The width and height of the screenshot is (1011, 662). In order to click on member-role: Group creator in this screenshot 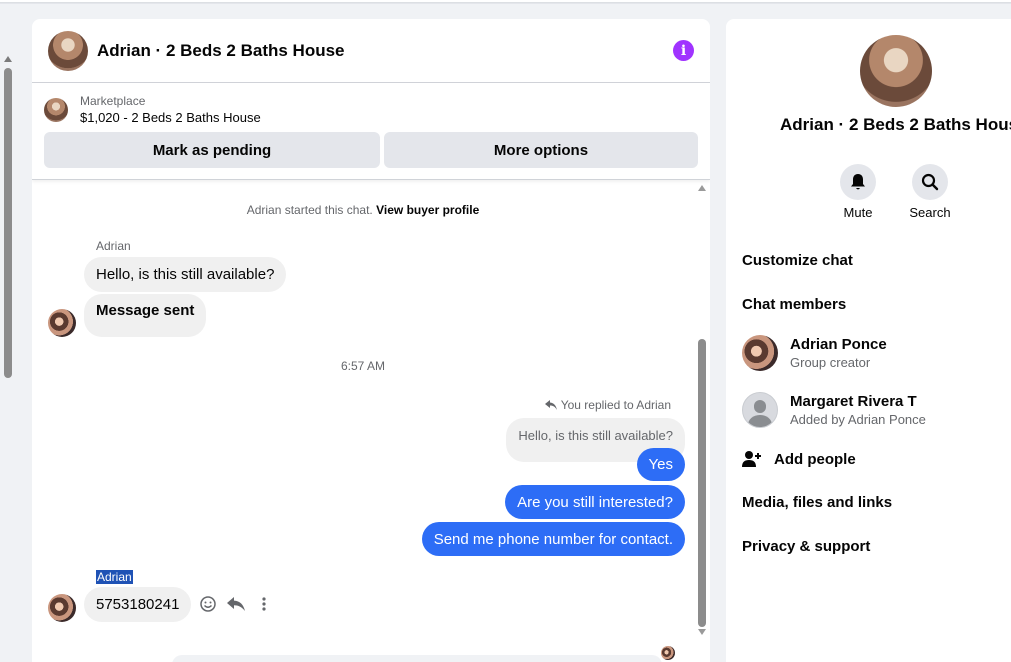, I will do `click(830, 362)`.